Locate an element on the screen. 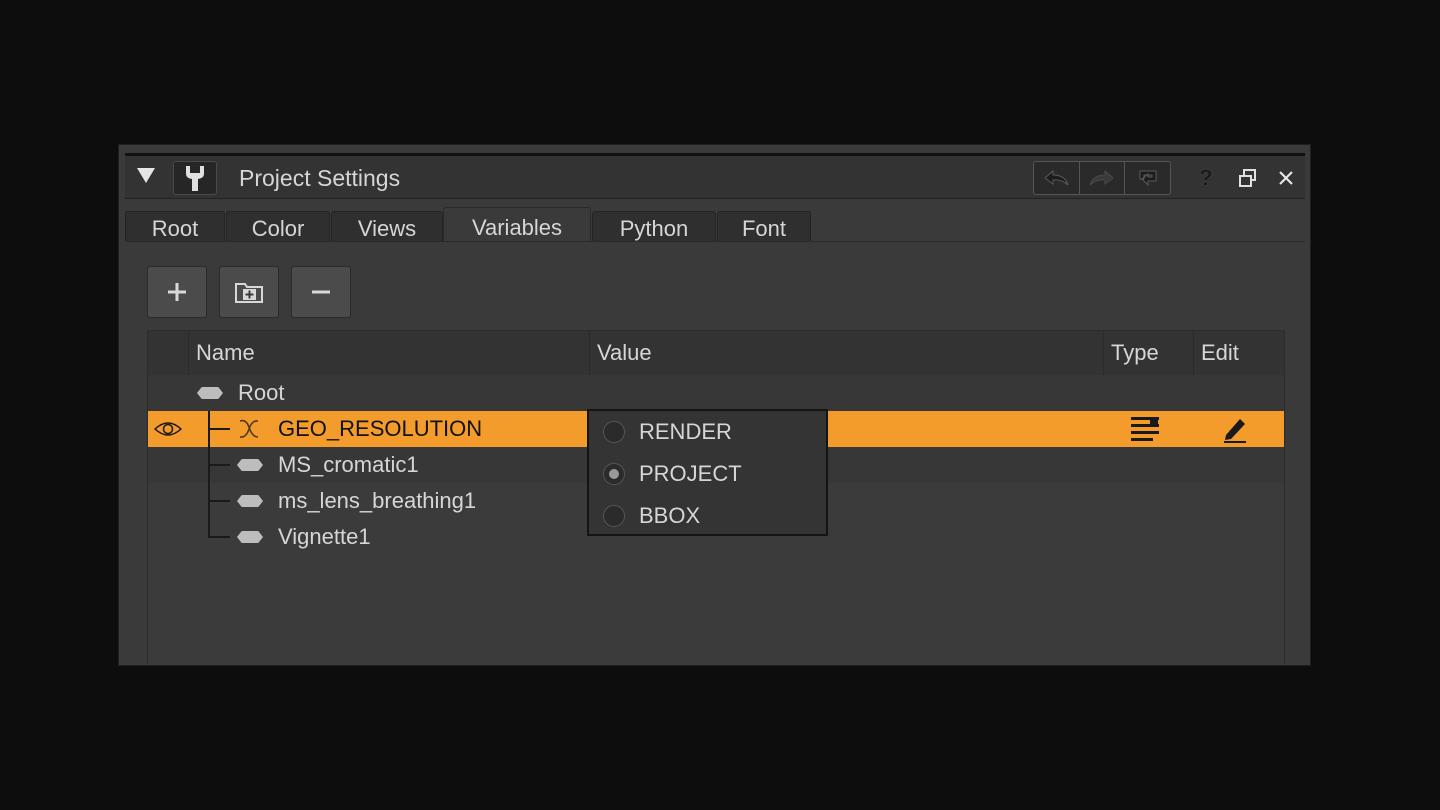  title-bar: Project Settings ? is located at coordinates (715, 176).